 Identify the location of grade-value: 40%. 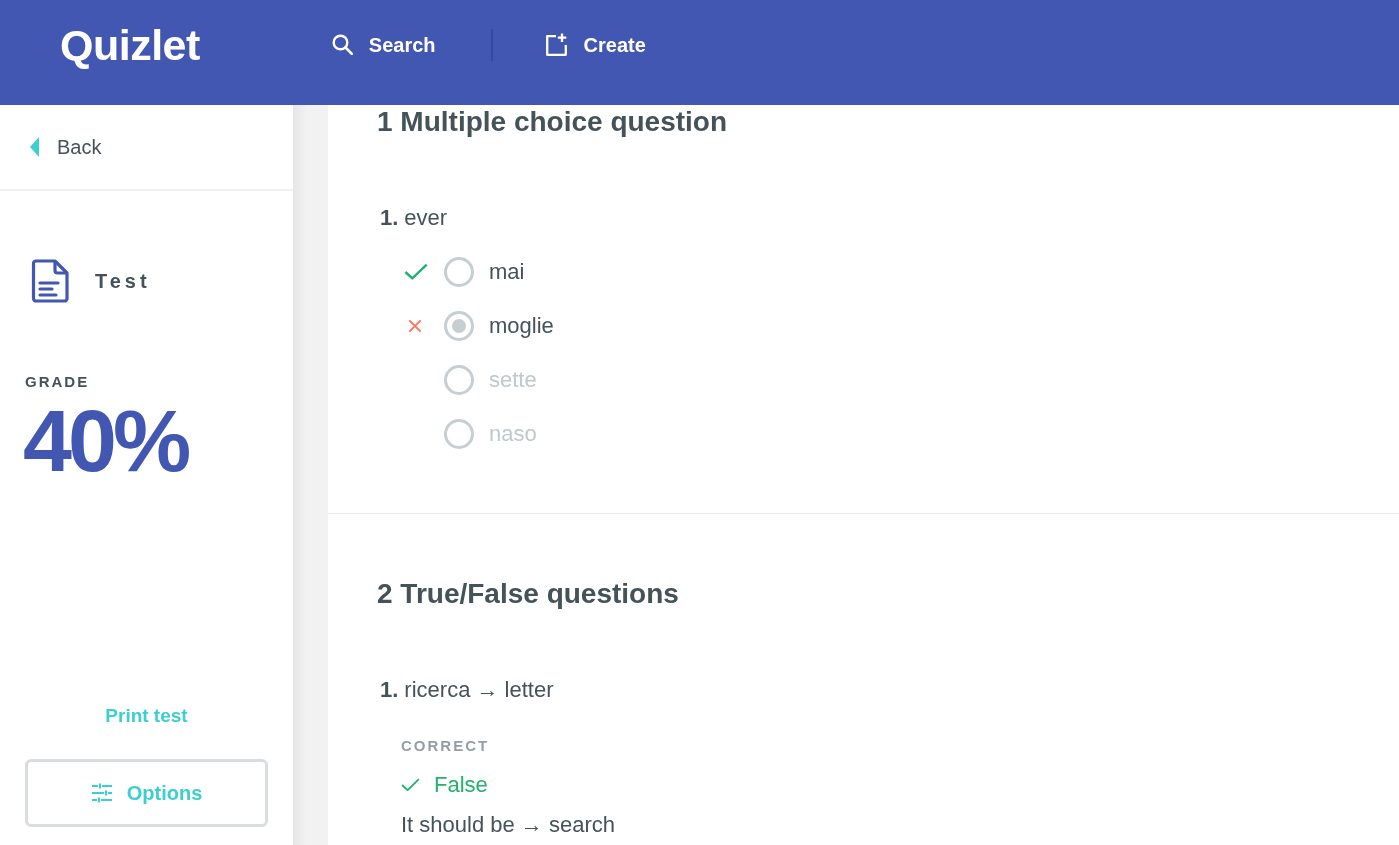
(106, 441).